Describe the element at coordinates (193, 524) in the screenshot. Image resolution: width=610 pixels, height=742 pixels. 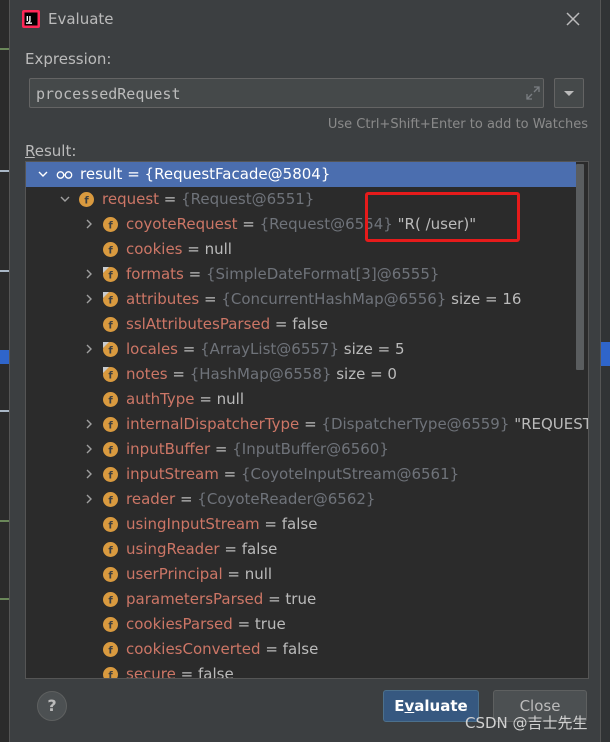
I see `field-name: usingInputStream` at that location.